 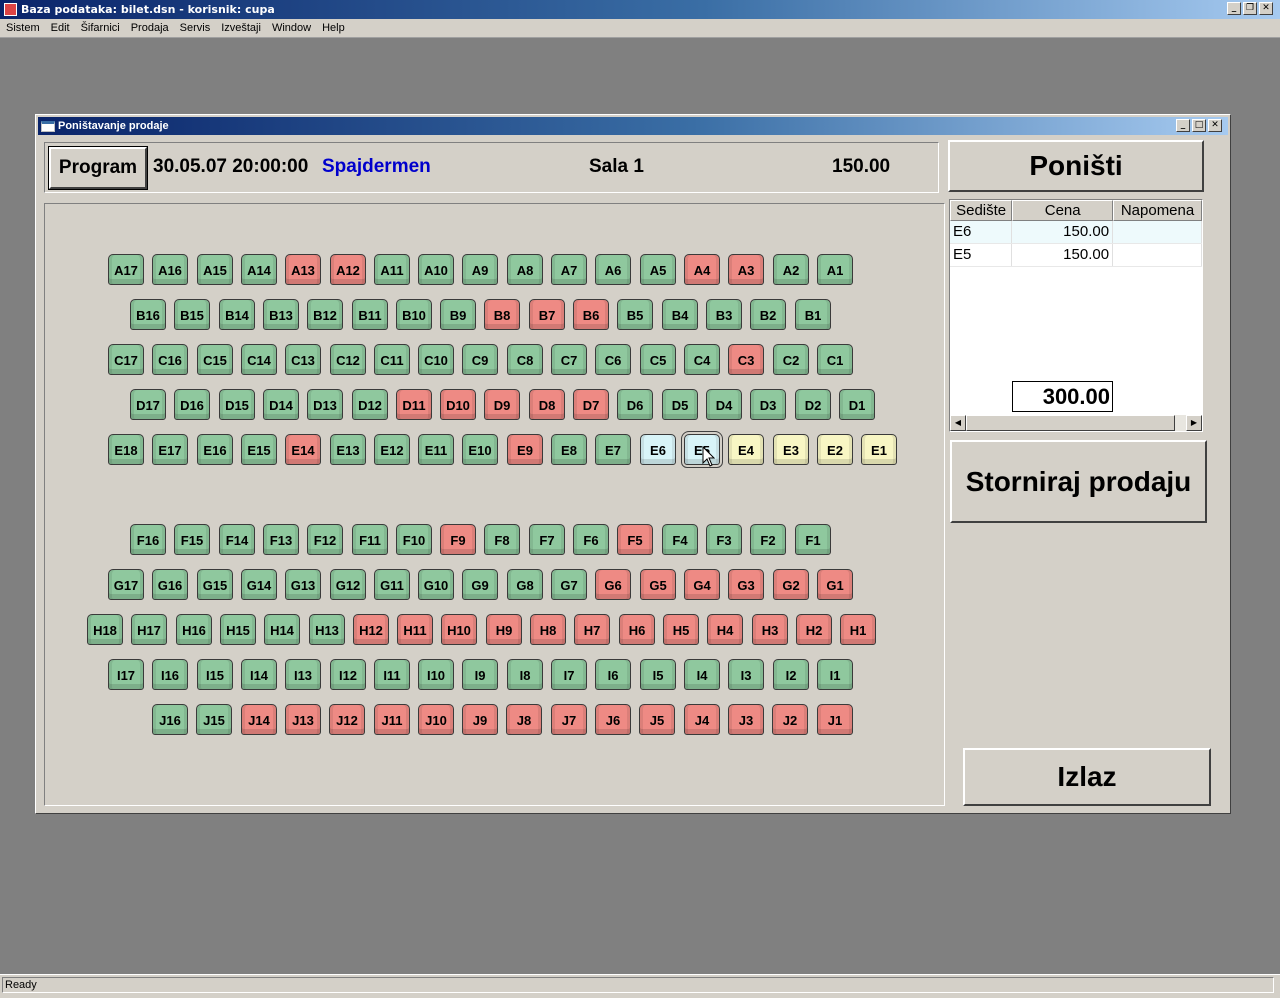 I want to click on seat-j15: J15, so click(x=214, y=719).